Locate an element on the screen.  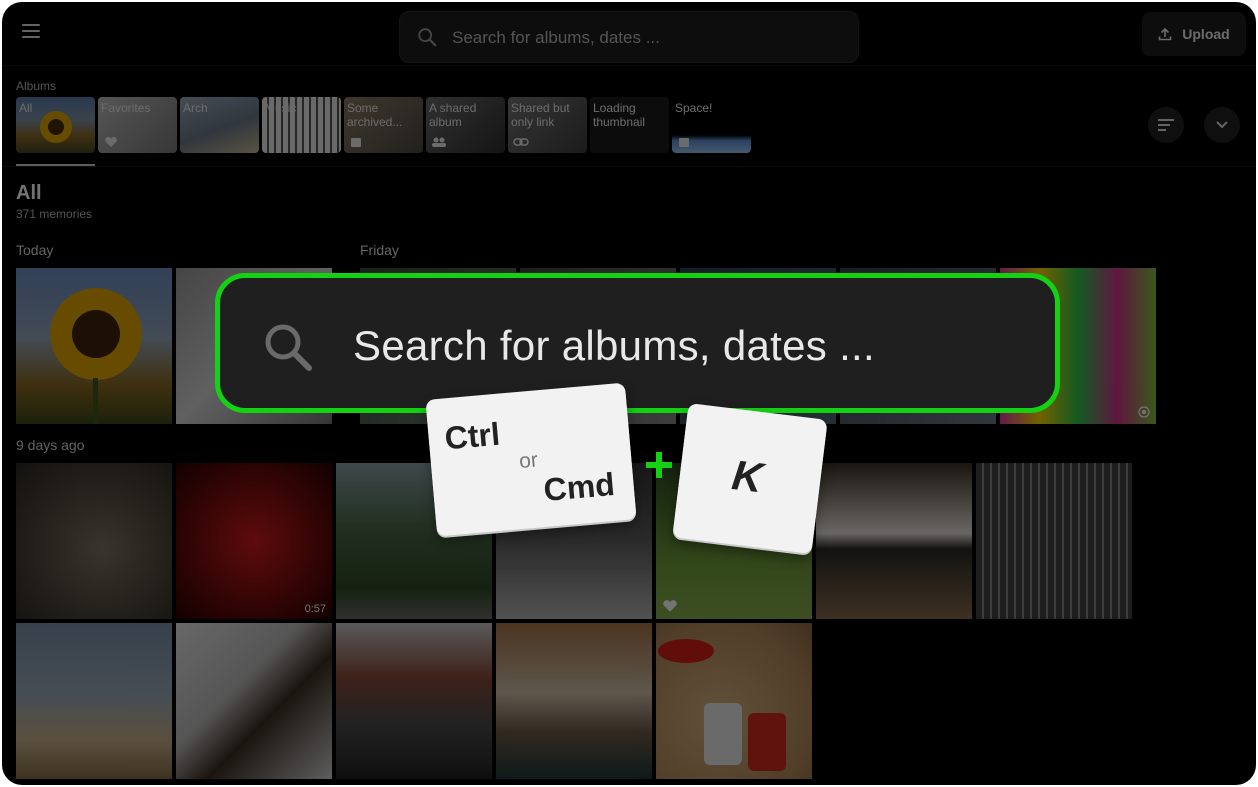
sunflower-photo is located at coordinates (96, 356).